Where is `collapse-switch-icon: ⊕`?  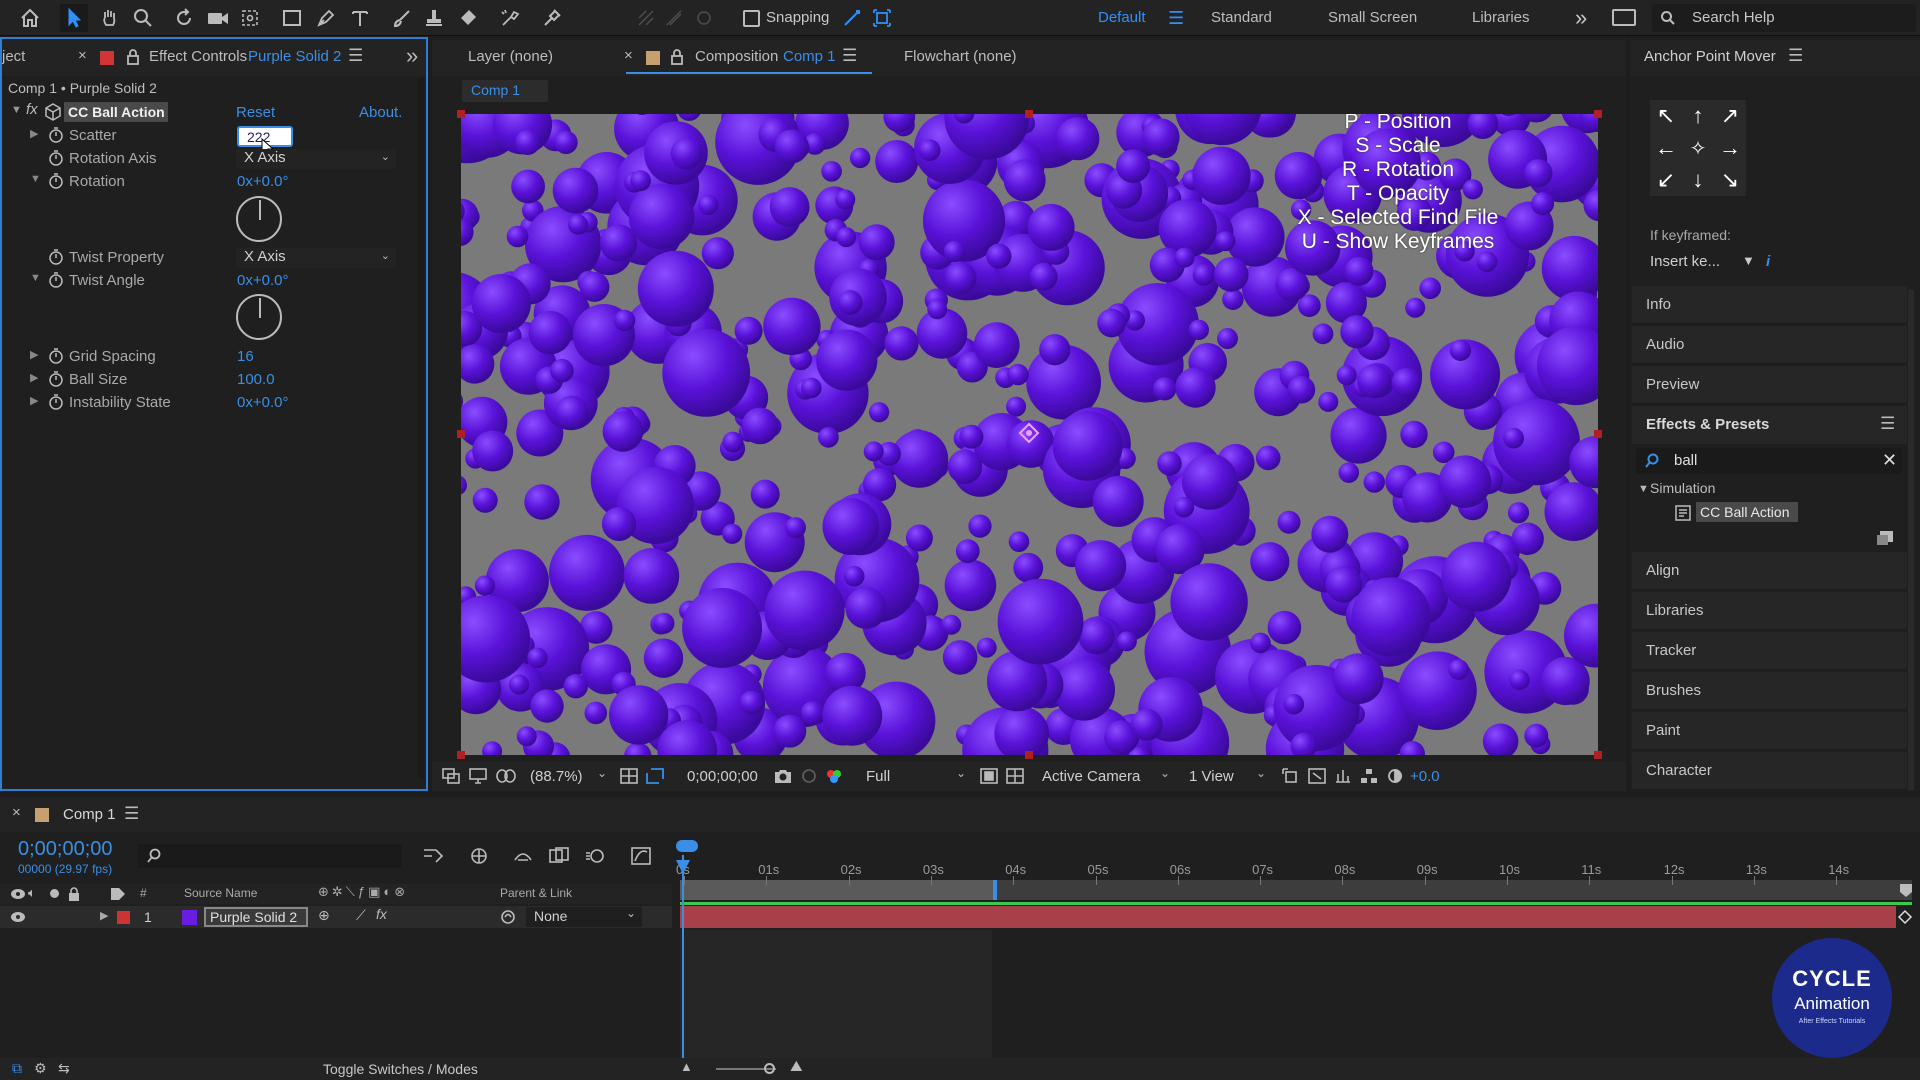 collapse-switch-icon: ⊕ is located at coordinates (324, 915).